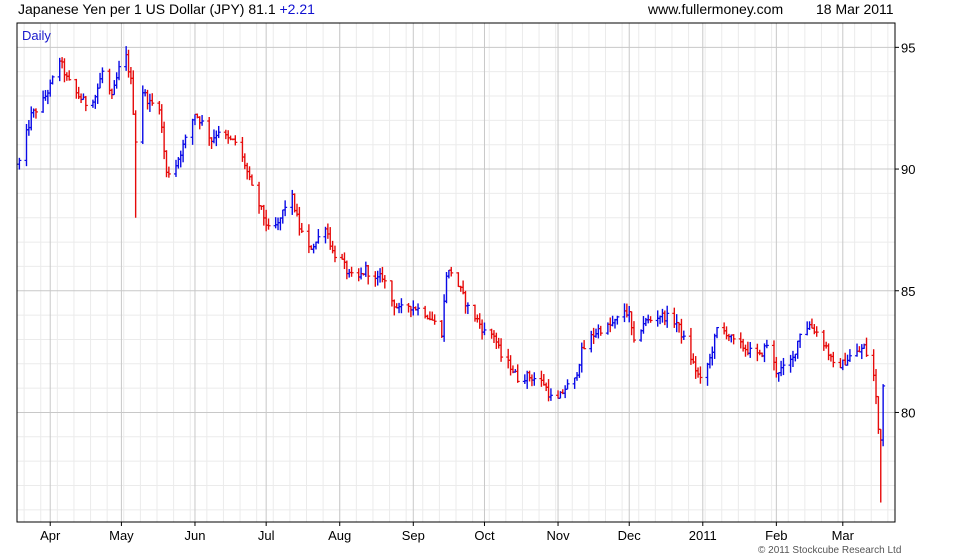 The width and height of the screenshot is (980, 560). Describe the element at coordinates (908, 47) in the screenshot. I see `y-tick-label: 95` at that location.